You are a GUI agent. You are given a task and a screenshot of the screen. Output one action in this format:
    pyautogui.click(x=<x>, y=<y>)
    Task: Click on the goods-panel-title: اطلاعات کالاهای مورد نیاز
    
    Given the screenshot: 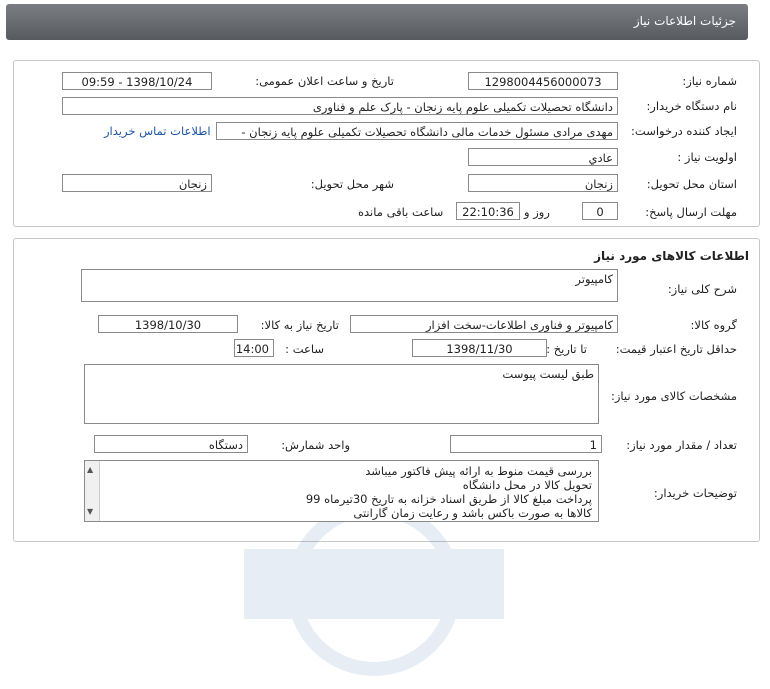 What is the action you would take?
    pyautogui.click(x=671, y=256)
    